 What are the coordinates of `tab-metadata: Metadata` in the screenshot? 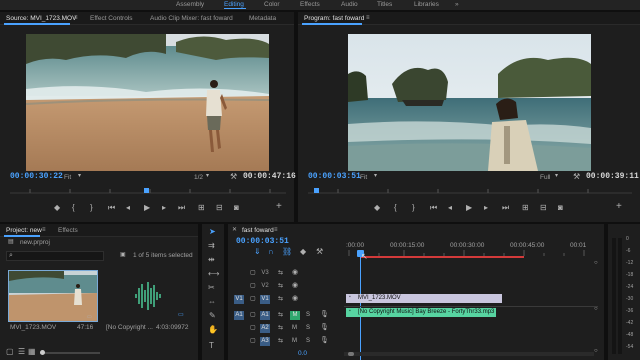 It's located at (262, 18).